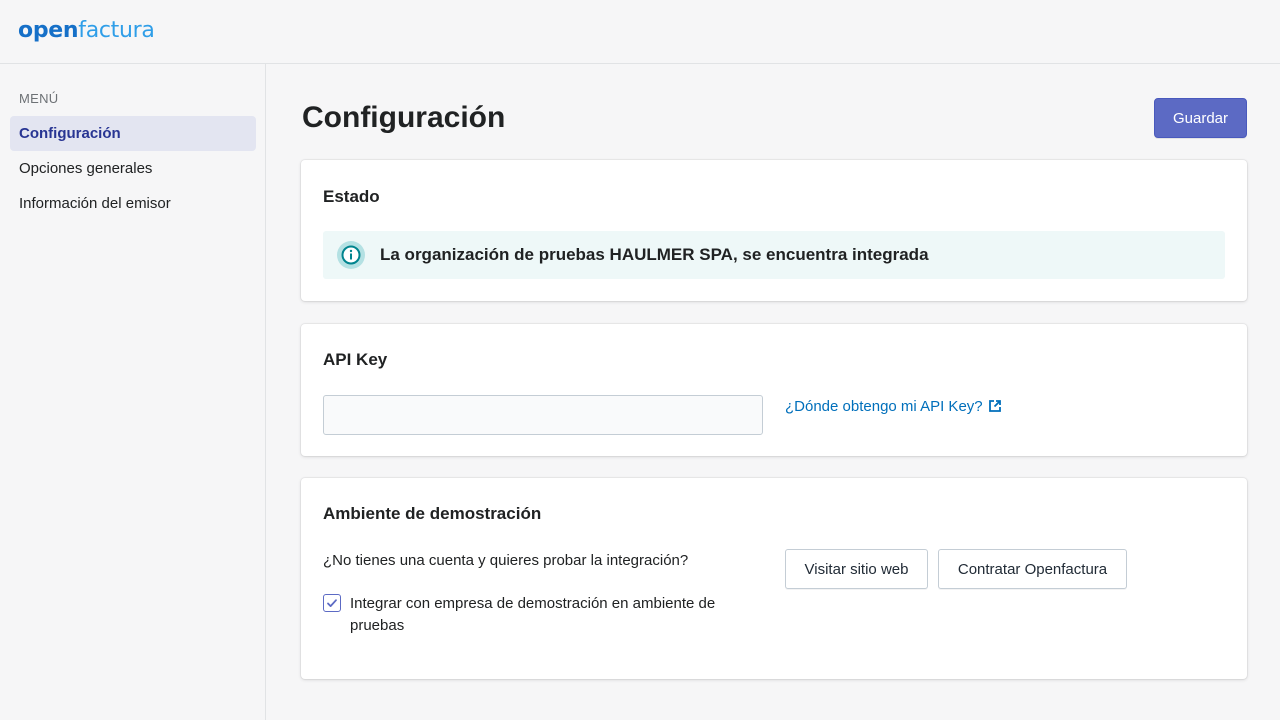  What do you see at coordinates (133, 203) in the screenshot?
I see `sidebar-item-informacion-emisor: Información del emisor` at bounding box center [133, 203].